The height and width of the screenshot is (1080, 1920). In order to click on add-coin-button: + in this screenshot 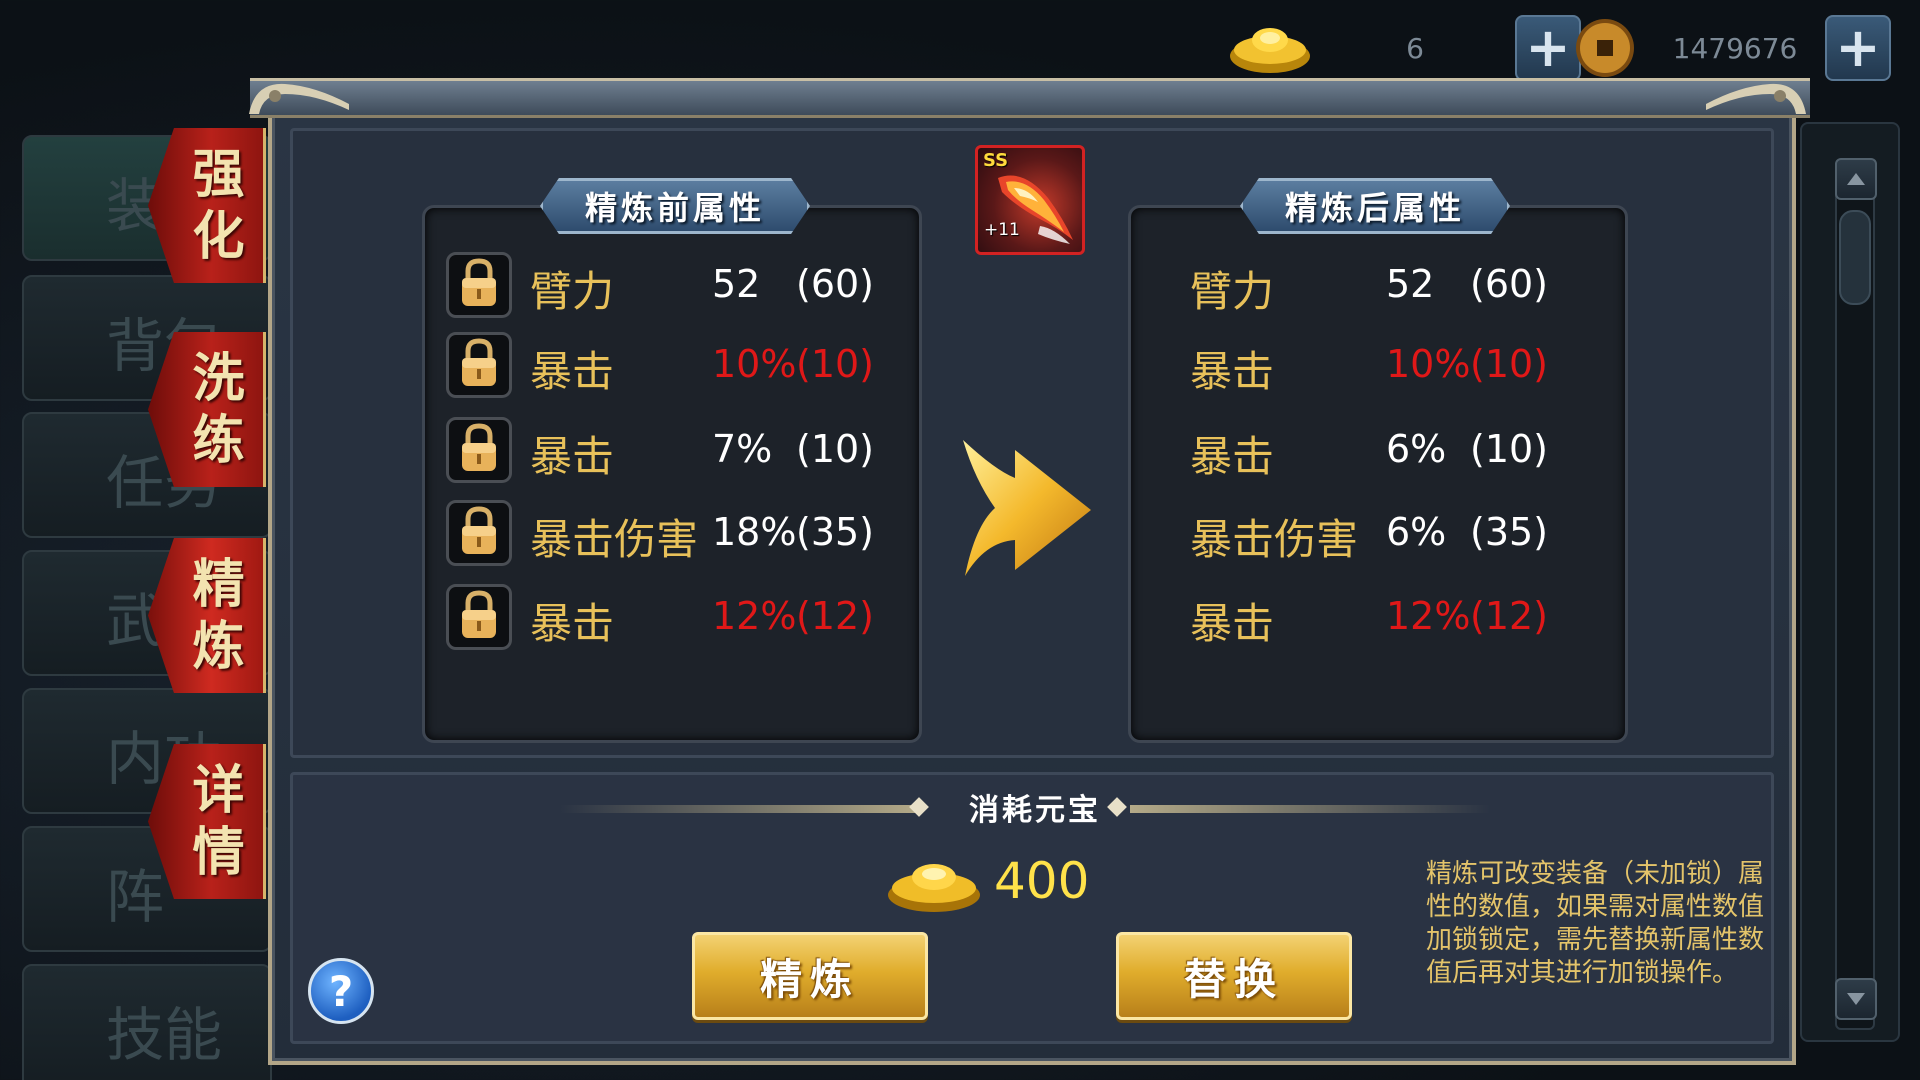, I will do `click(1858, 48)`.